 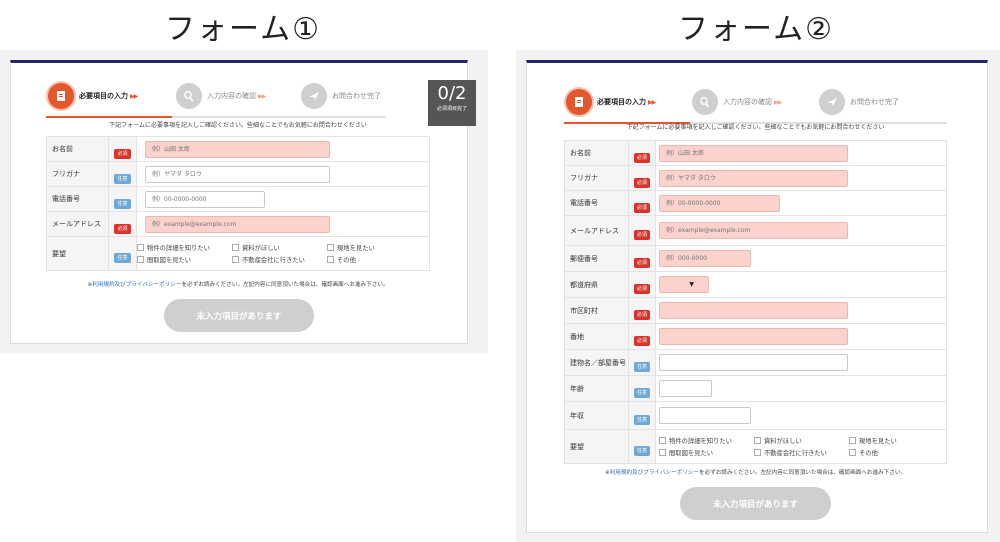 I want to click on document-icon, so click(x=61, y=96).